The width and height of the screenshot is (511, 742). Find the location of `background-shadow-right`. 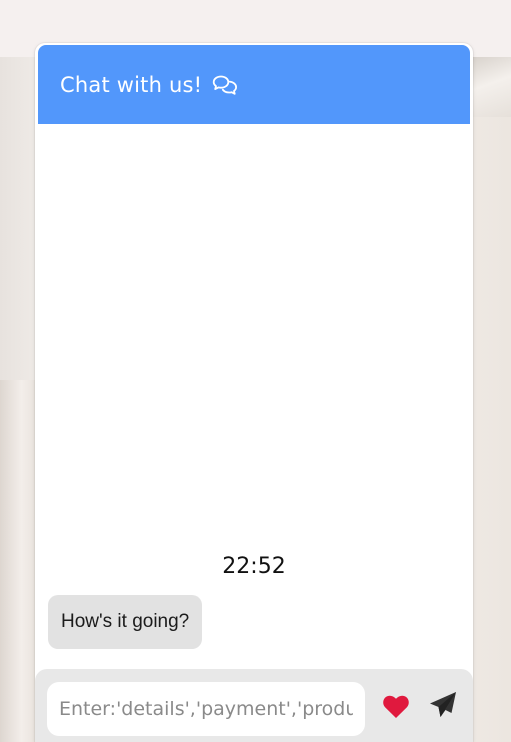

background-shadow-right is located at coordinates (491, 87).